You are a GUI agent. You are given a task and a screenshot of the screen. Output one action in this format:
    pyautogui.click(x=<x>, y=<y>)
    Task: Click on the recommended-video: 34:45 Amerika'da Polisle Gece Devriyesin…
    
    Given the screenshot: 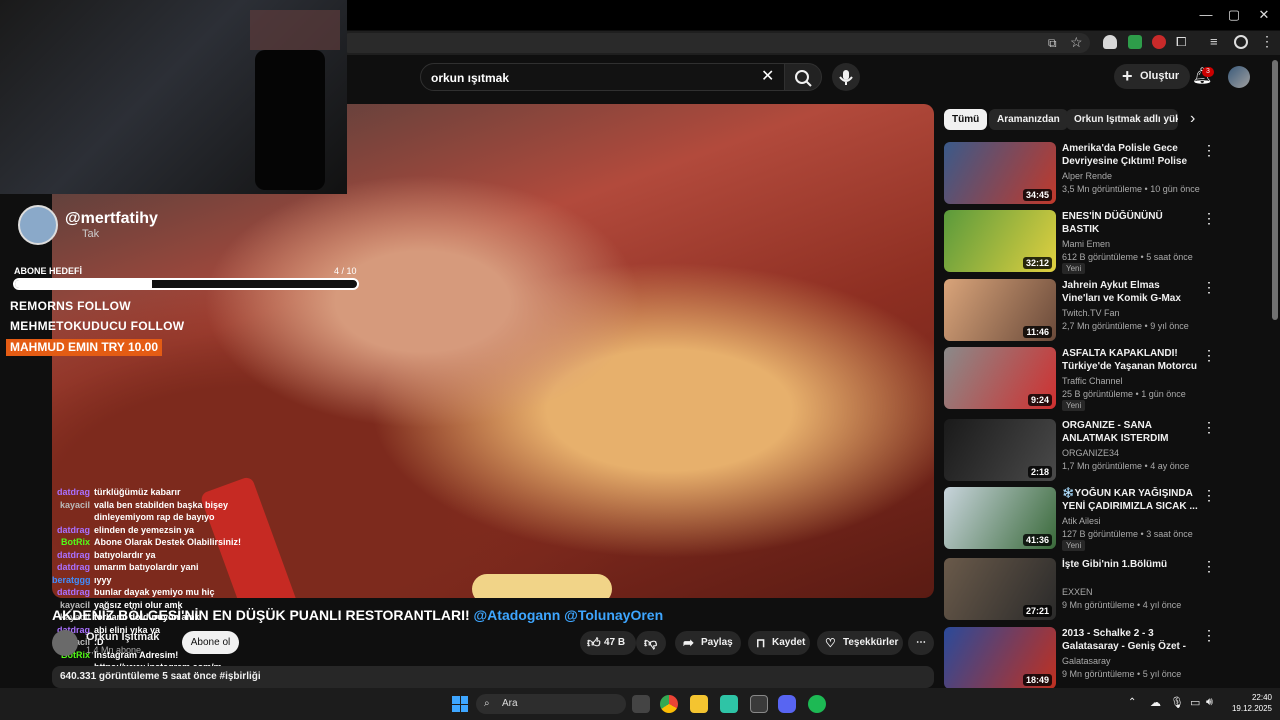 What is the action you would take?
    pyautogui.click(x=1105, y=174)
    